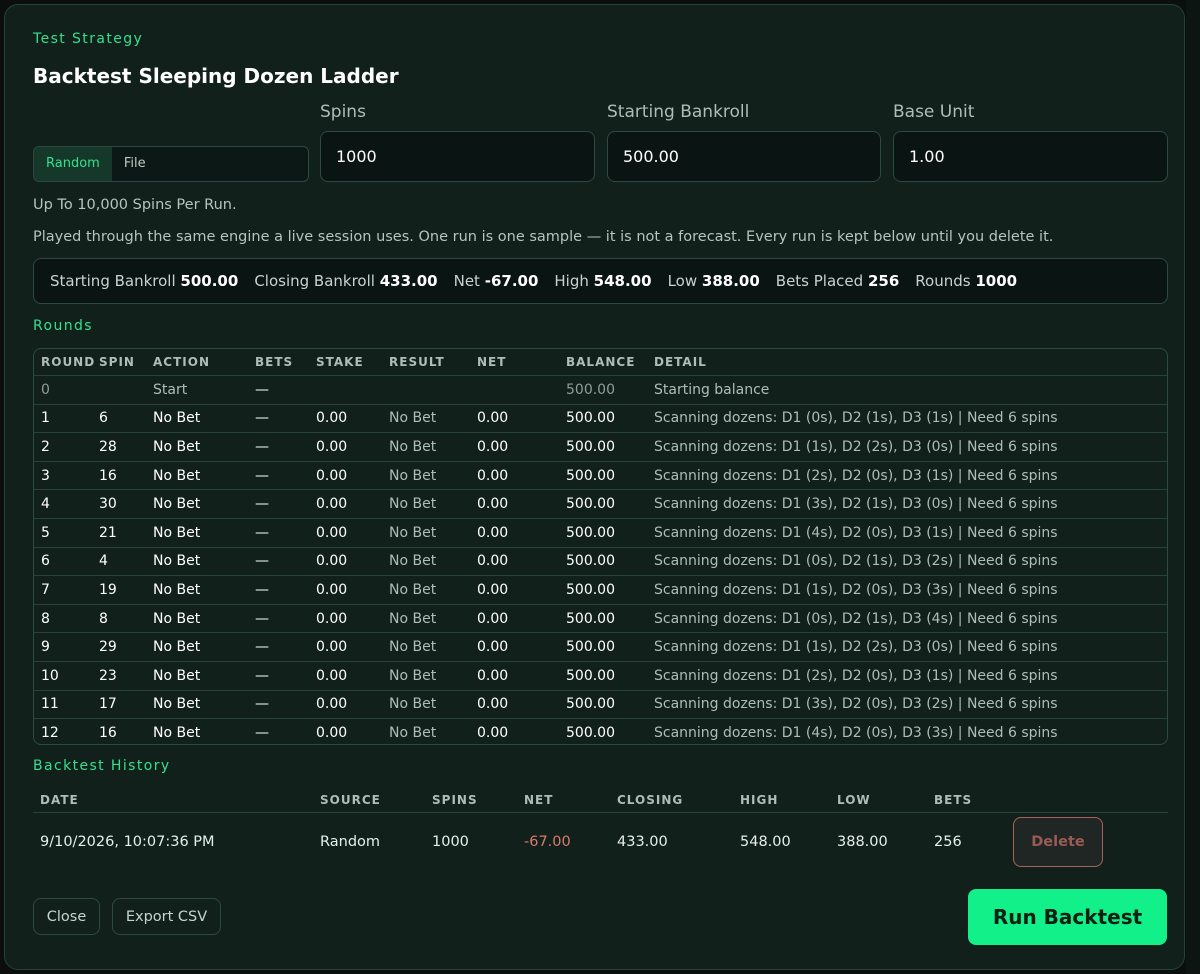 The image size is (1200, 974). What do you see at coordinates (45, 418) in the screenshot?
I see `cell-round: 1` at bounding box center [45, 418].